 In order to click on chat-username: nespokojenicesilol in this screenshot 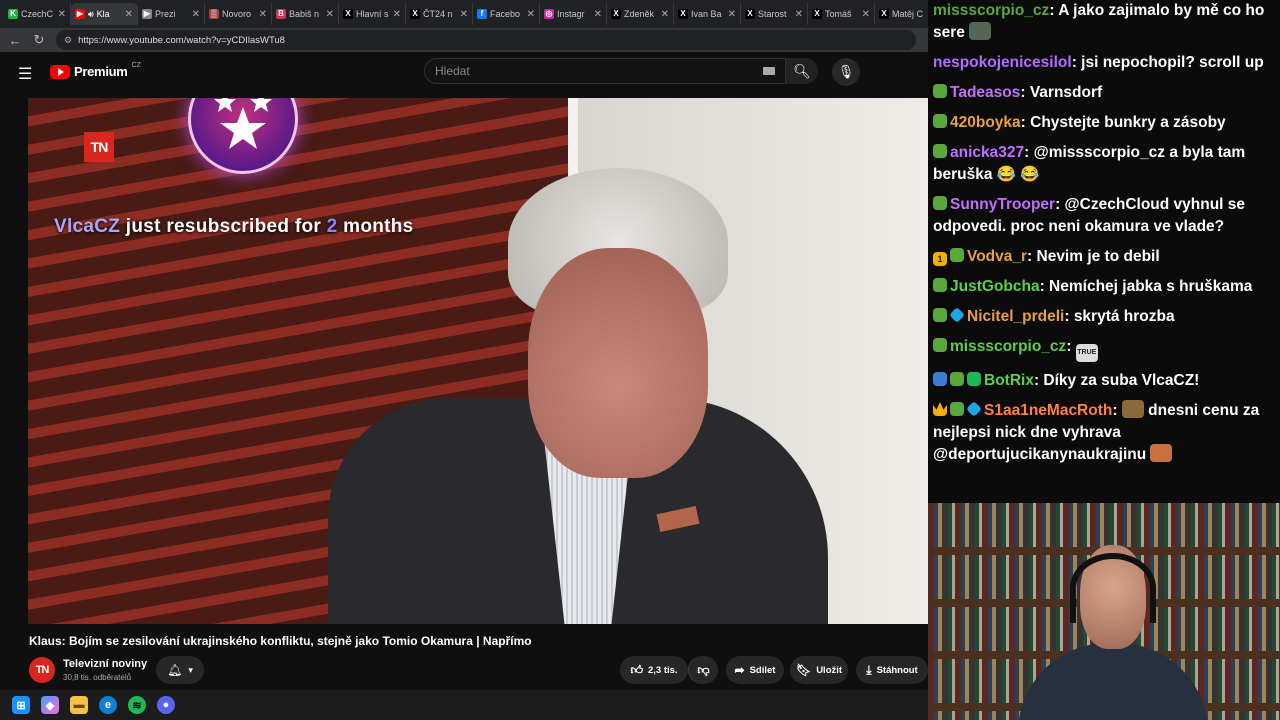, I will do `click(1002, 62)`.